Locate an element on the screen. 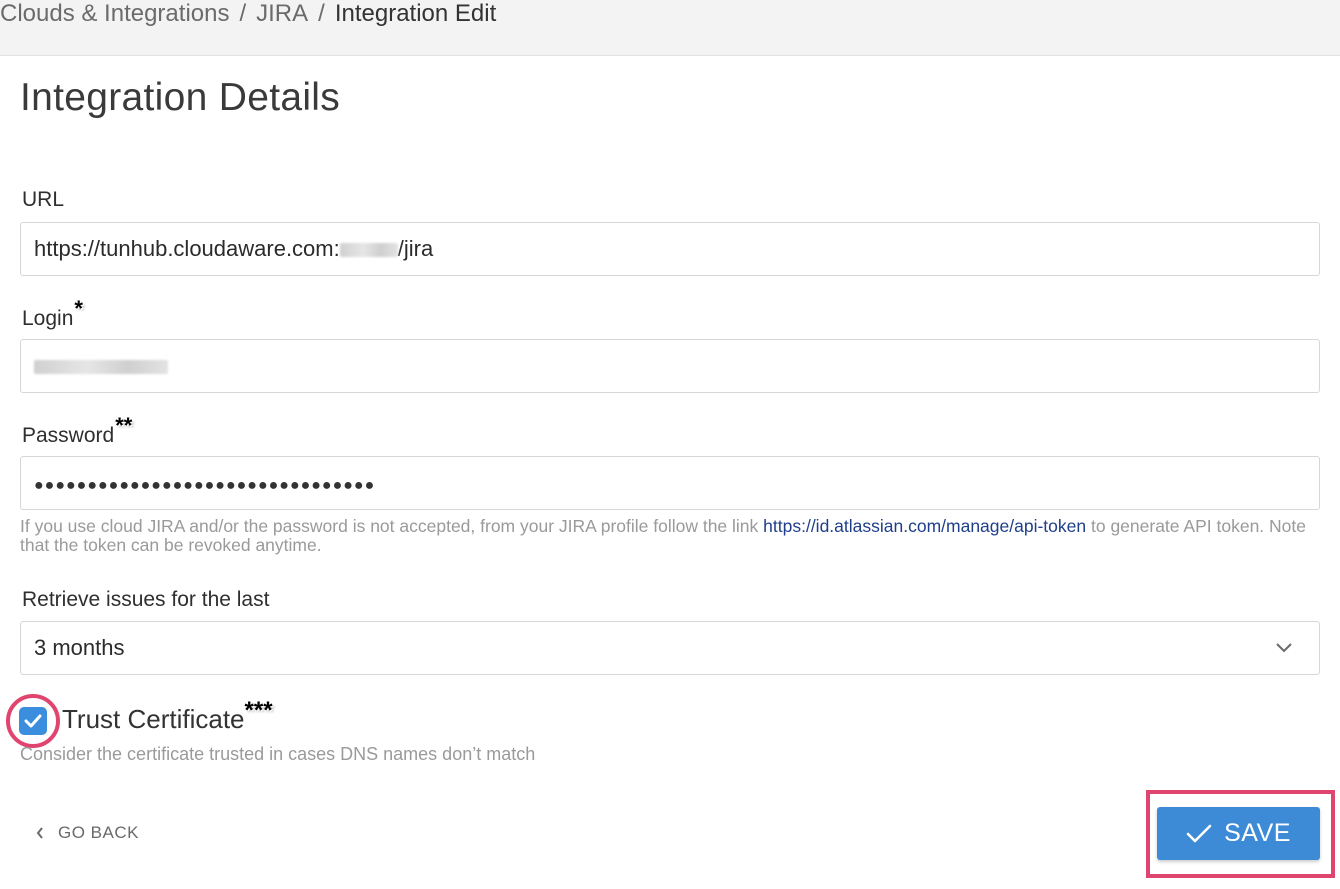 This screenshot has width=1340, height=889. save-label: SAVE is located at coordinates (1257, 833).